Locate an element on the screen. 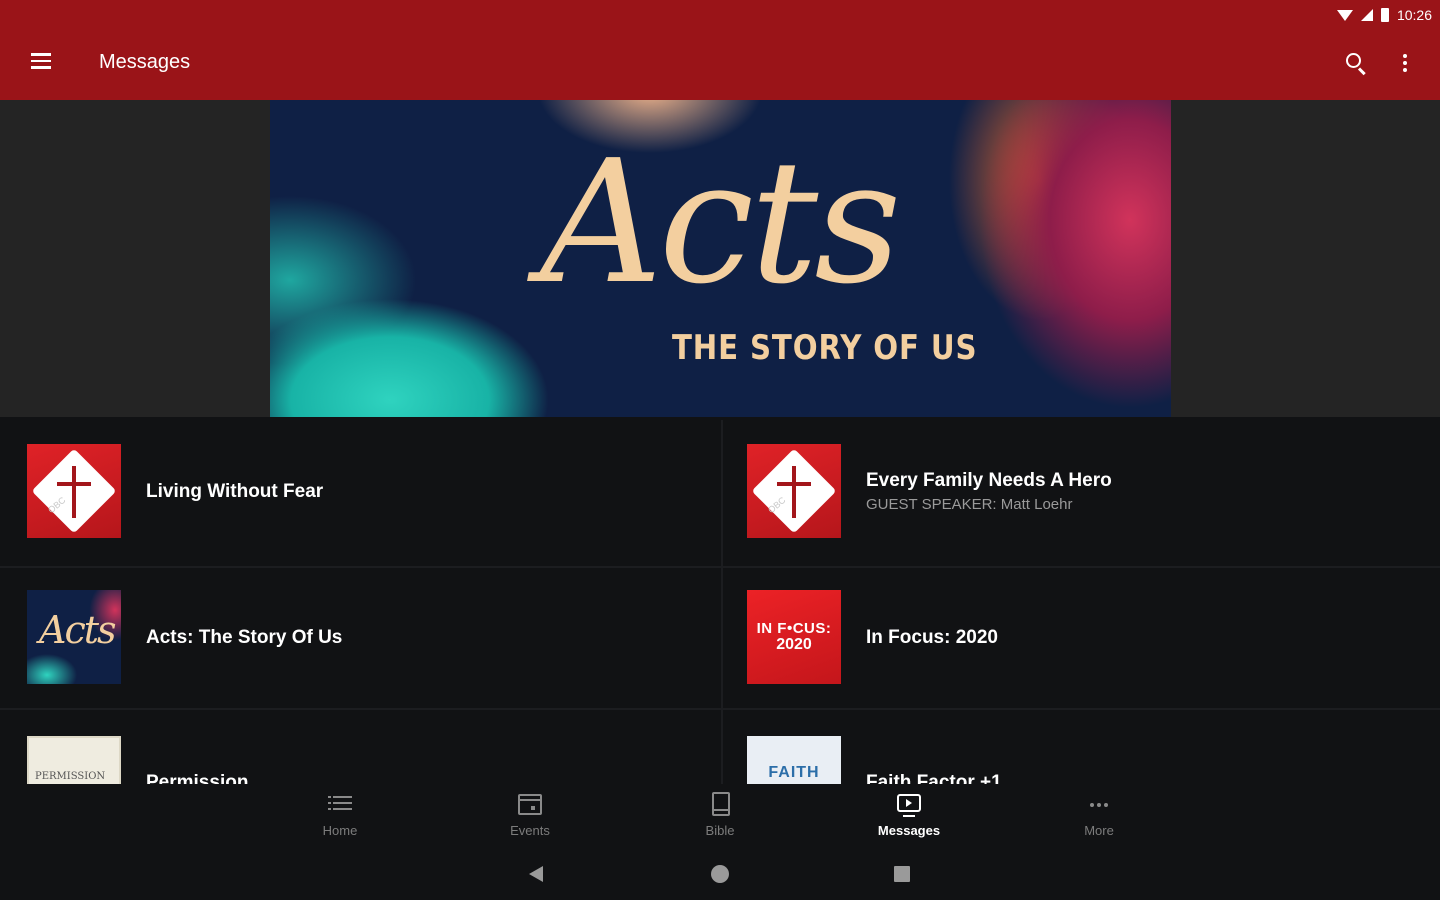 The height and width of the screenshot is (900, 1440). series-title: Every Family Needs A Hero is located at coordinates (989, 480).